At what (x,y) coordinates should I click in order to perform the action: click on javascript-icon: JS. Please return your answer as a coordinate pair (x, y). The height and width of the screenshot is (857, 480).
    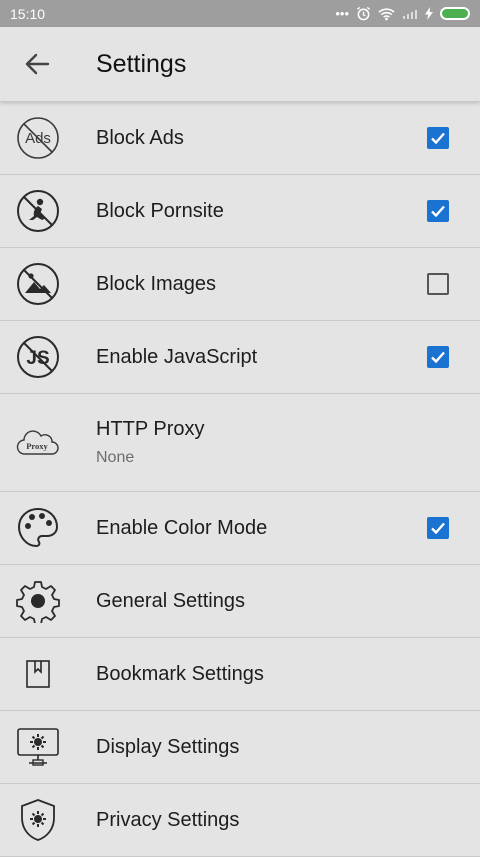
    Looking at the image, I should click on (38, 357).